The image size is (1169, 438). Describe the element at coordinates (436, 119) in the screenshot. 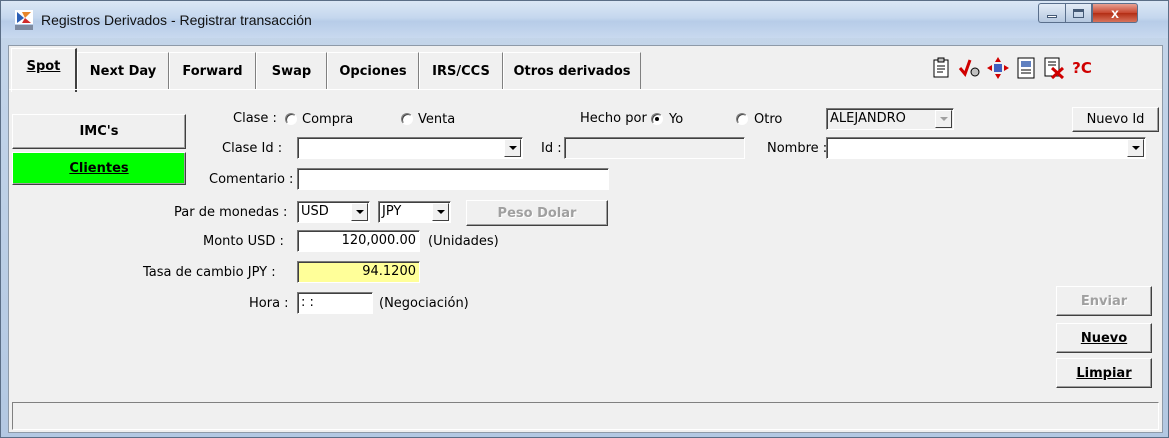

I see `venta-label: Venta` at that location.